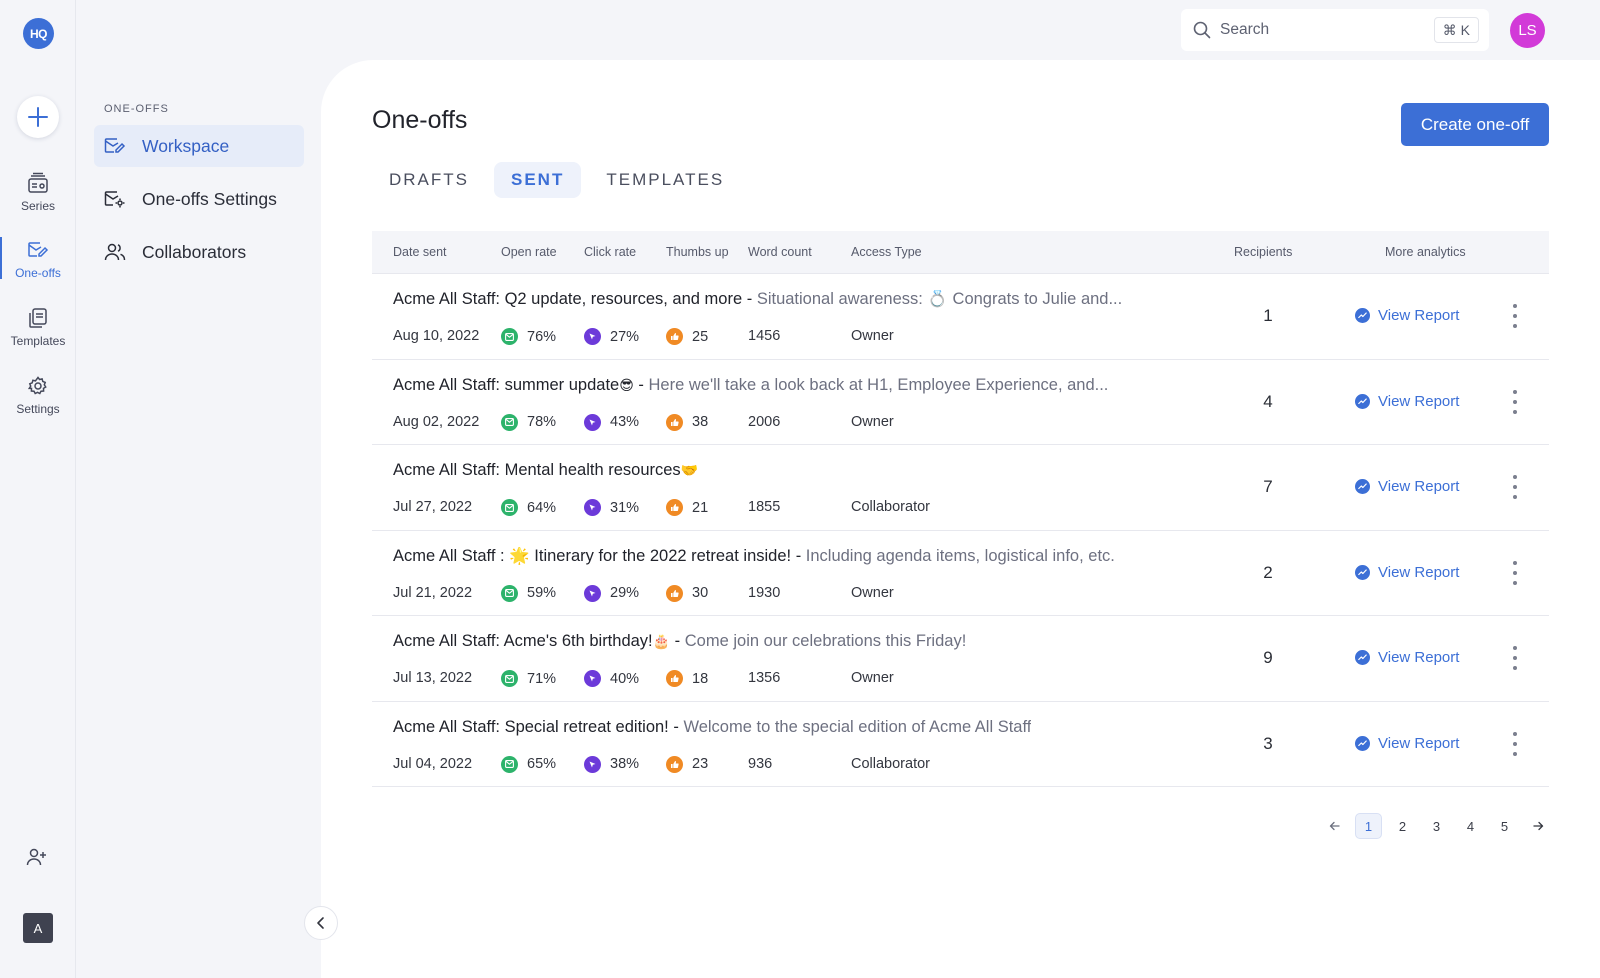 The width and height of the screenshot is (1600, 978). I want to click on column-date-sent: Date sent, so click(420, 252).